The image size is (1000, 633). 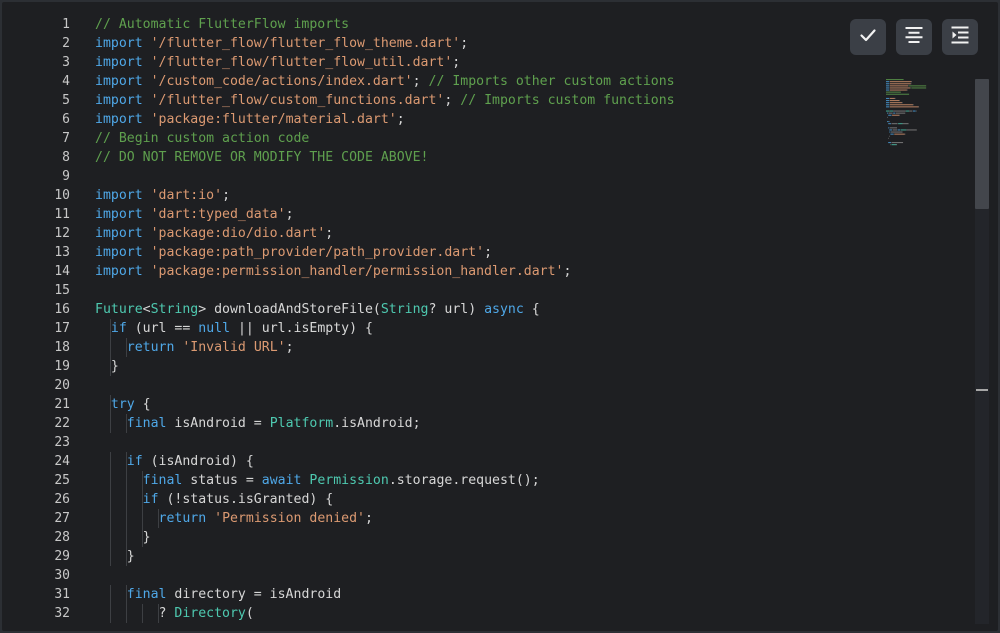 What do you see at coordinates (62, 461) in the screenshot?
I see `line-number: 24` at bounding box center [62, 461].